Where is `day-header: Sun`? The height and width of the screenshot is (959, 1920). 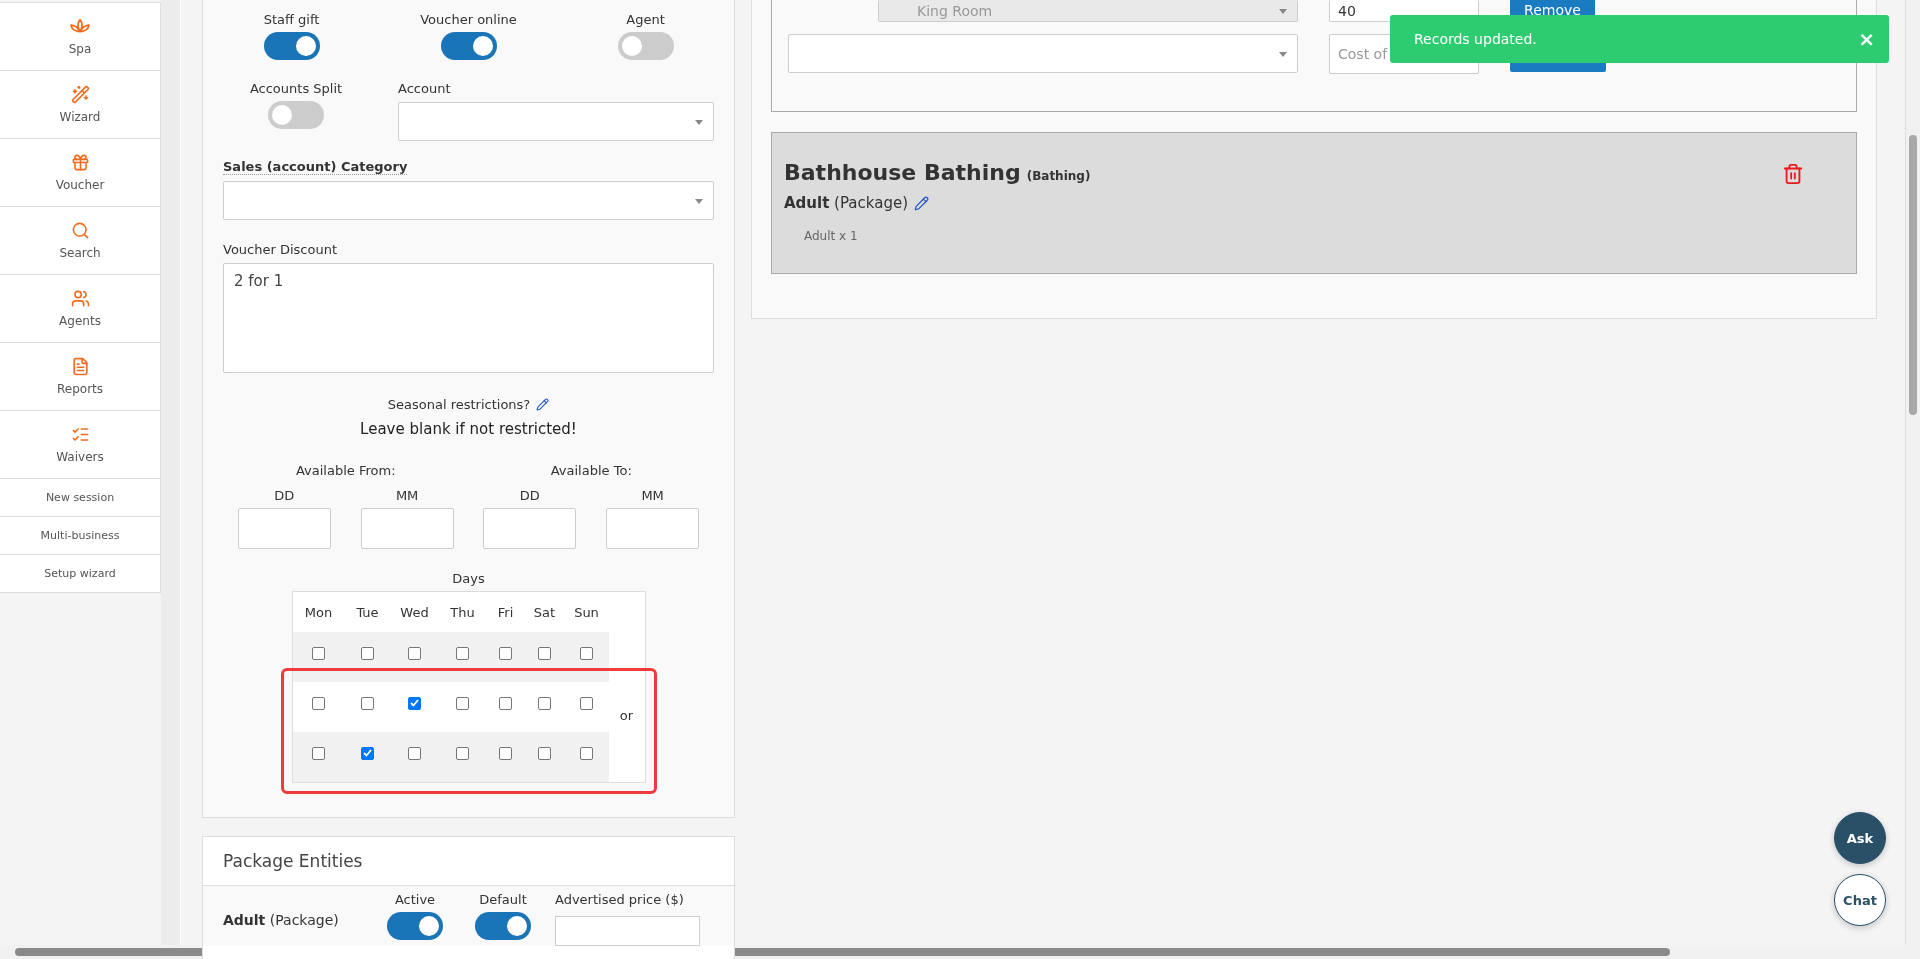
day-header: Sun is located at coordinates (586, 612).